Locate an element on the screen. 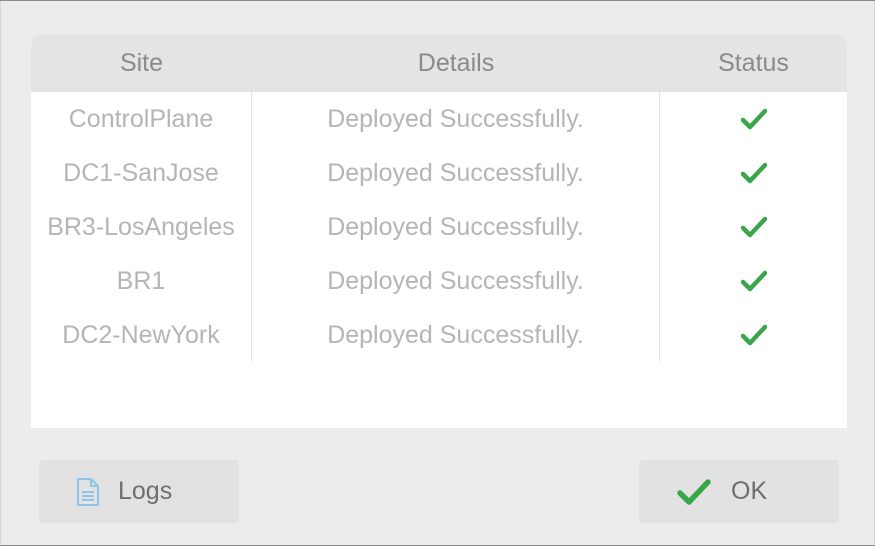  document-icon is located at coordinates (88, 492).